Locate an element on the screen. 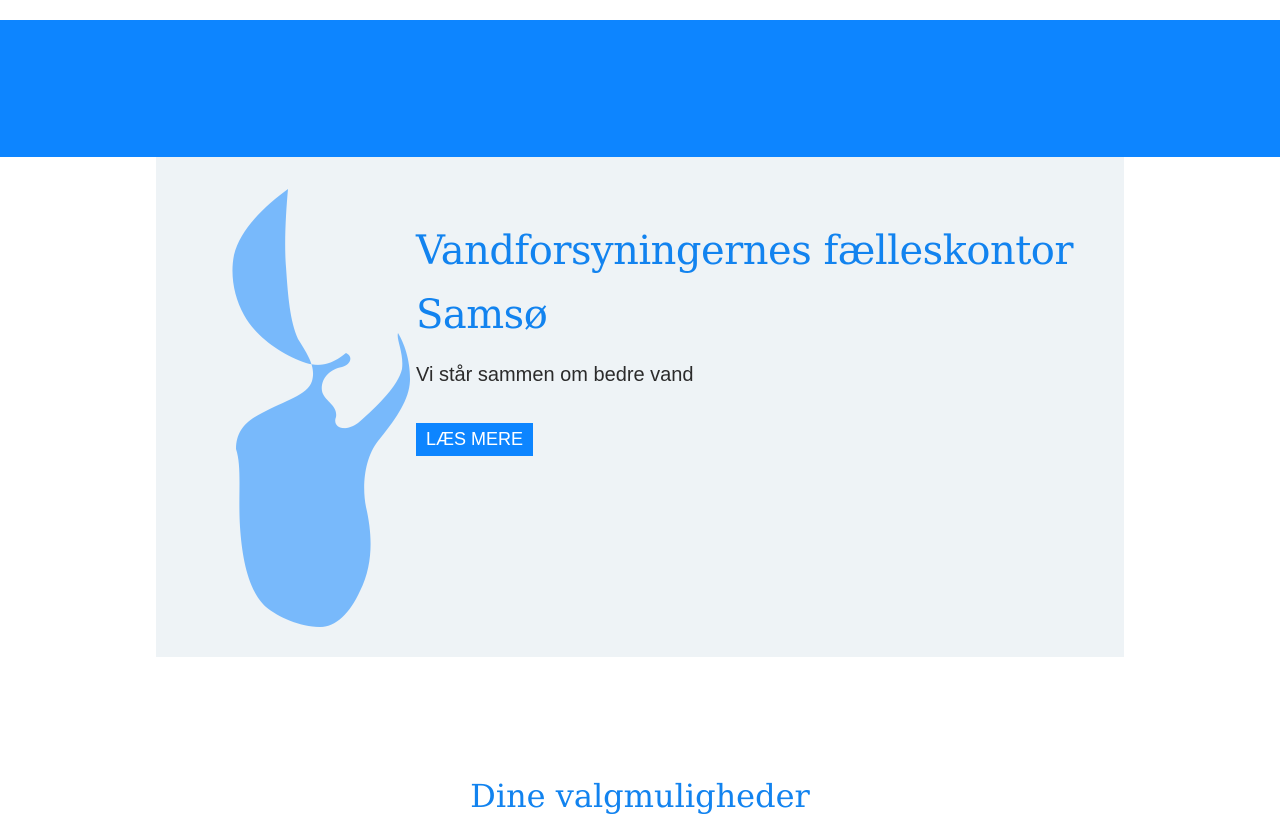  read-more-button: LÆS MERE is located at coordinates (475, 439).